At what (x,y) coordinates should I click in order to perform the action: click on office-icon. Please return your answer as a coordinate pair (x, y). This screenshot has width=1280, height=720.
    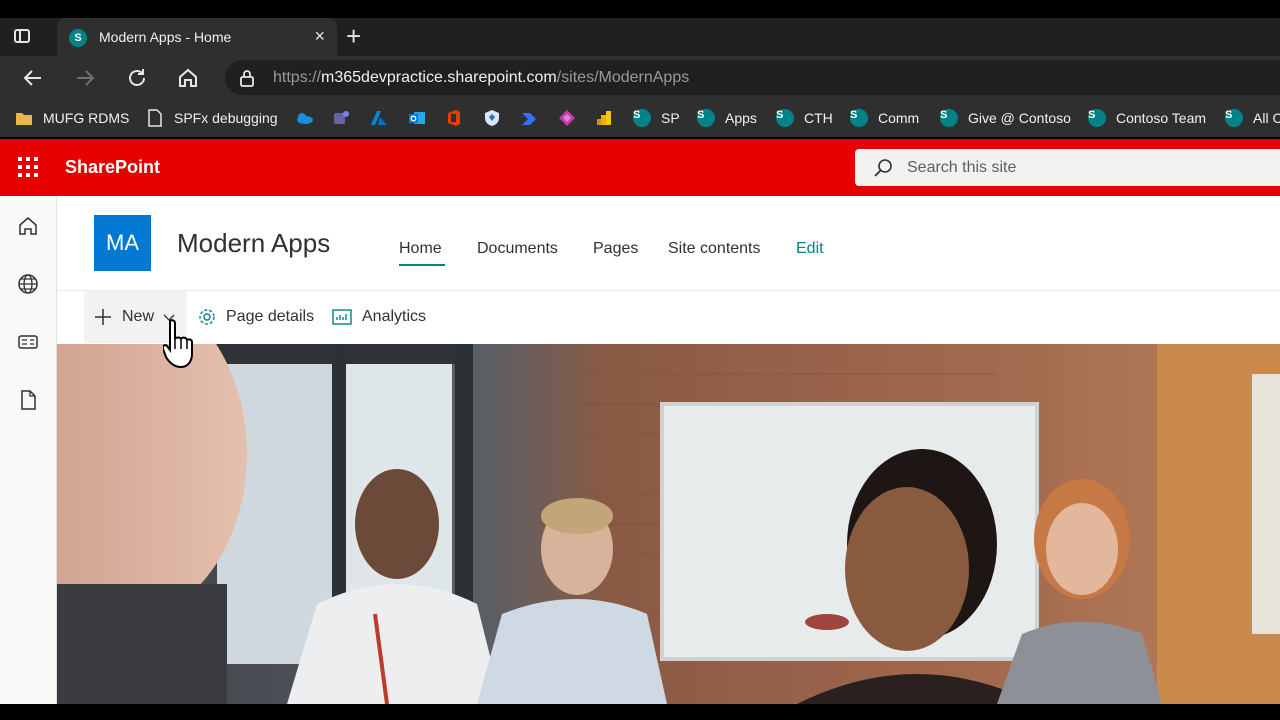
    Looking at the image, I should click on (454, 118).